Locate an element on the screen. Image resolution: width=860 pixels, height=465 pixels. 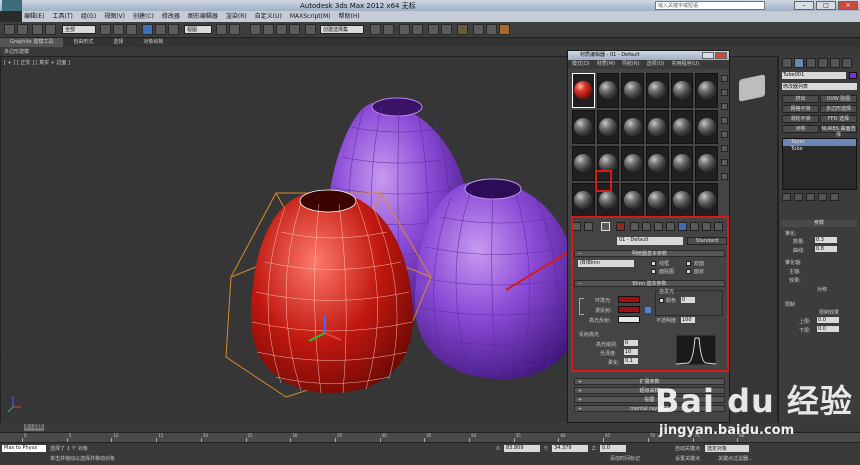
pivot-icon is located at coordinates (221, 29).